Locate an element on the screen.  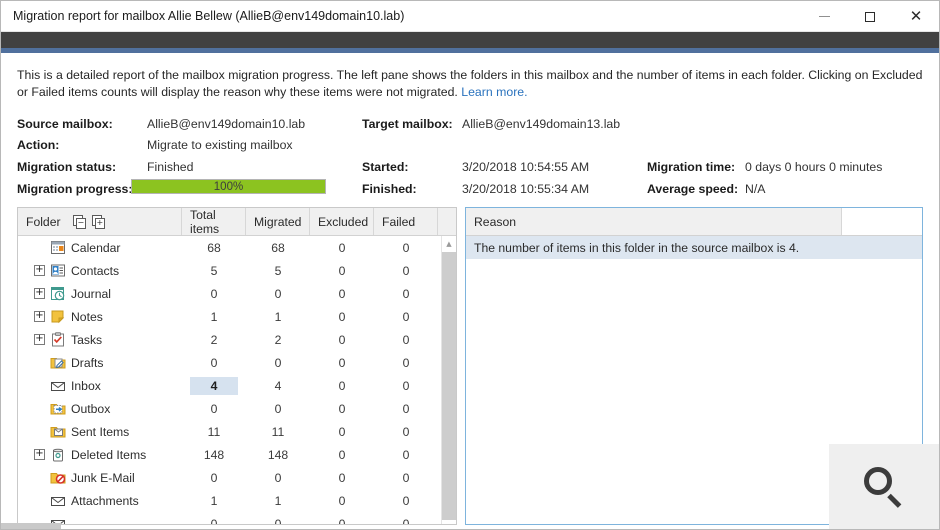
collapse-all-icon: − is located at coordinates (80, 221).